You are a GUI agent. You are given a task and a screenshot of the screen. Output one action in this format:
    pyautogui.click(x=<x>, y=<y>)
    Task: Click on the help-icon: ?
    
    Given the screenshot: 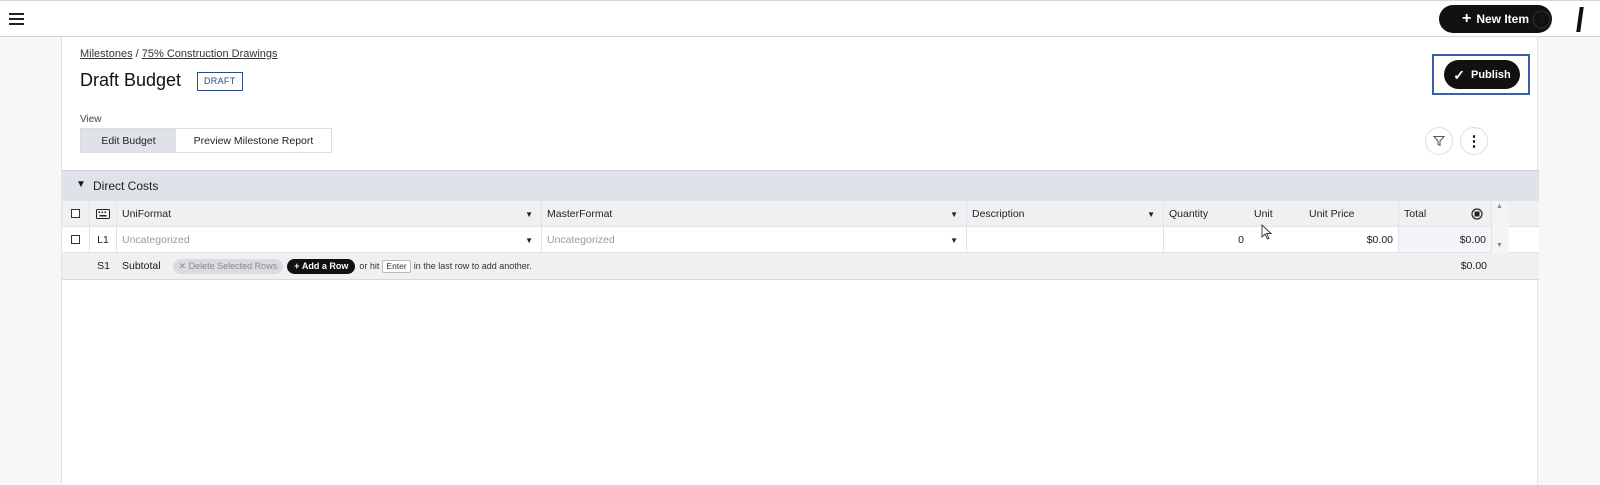 What is the action you would take?
    pyautogui.click(x=1541, y=19)
    